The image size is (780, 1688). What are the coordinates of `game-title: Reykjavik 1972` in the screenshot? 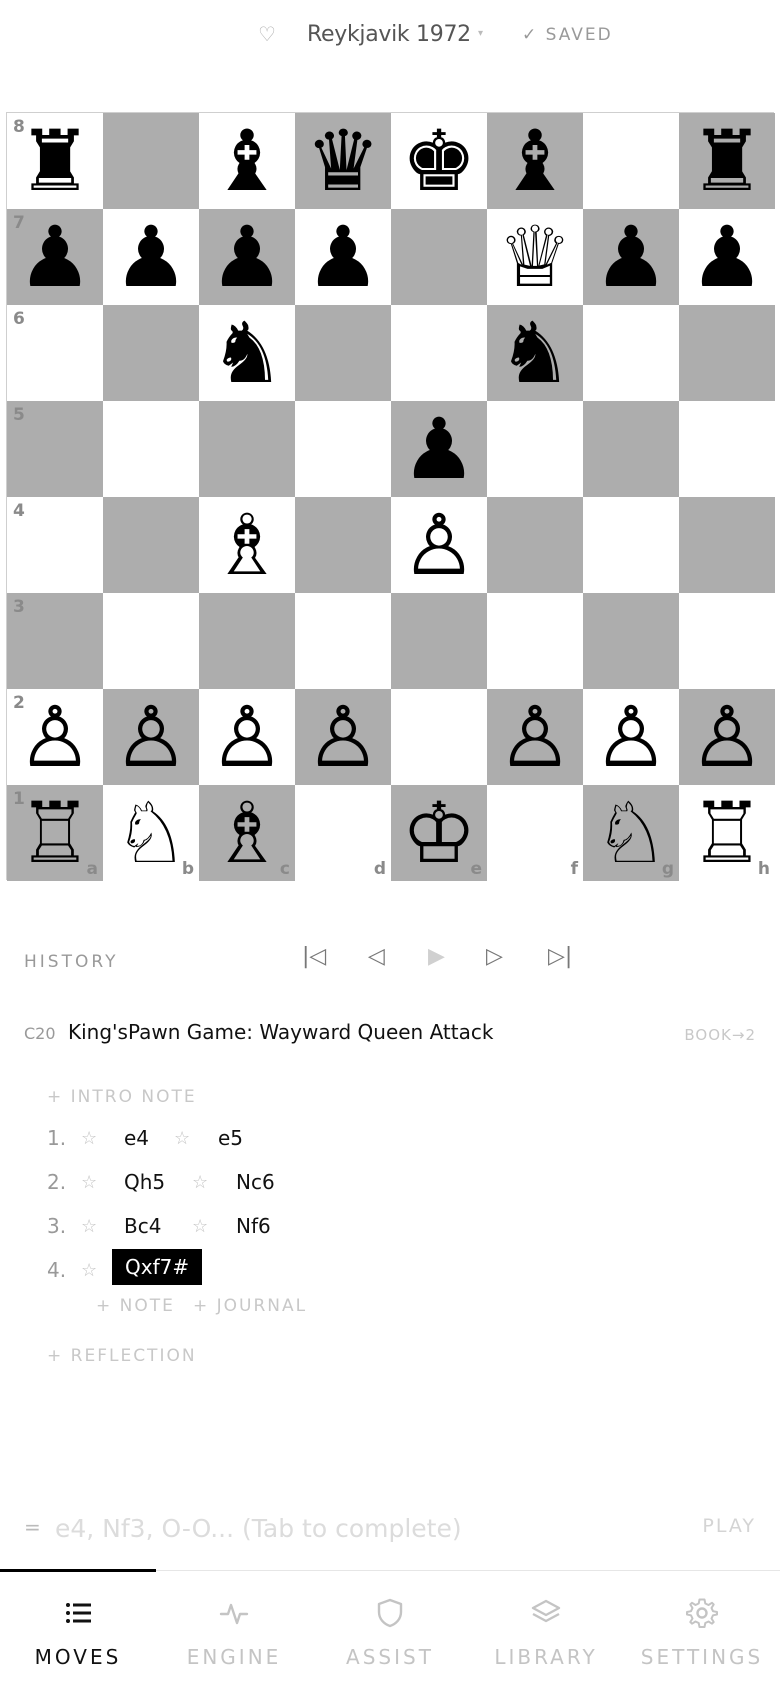 It's located at (389, 34).